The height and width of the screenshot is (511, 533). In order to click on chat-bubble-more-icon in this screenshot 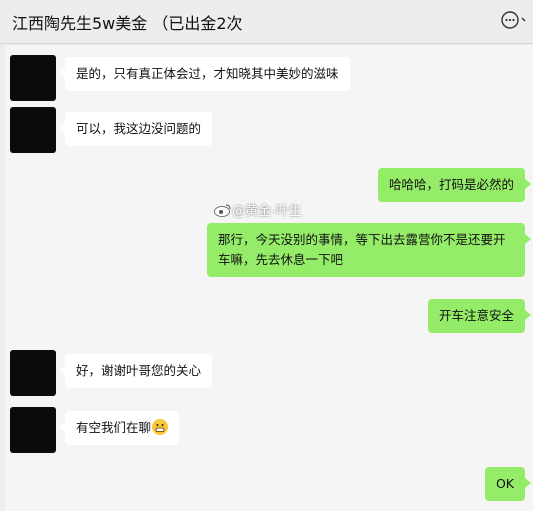, I will do `click(514, 22)`.